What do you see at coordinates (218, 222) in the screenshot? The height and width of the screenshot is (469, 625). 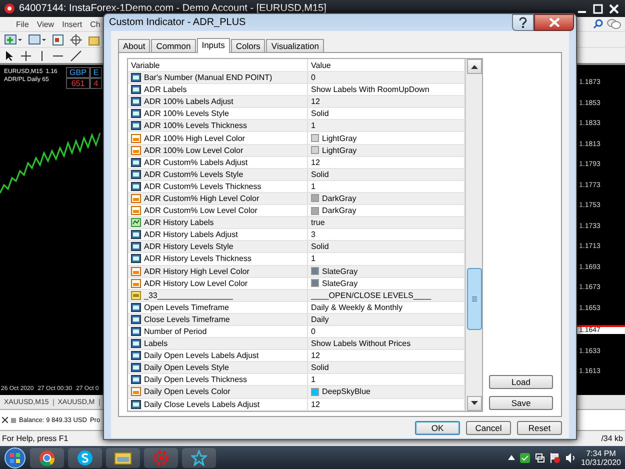 I see `variable-cell: ADR History Labels` at bounding box center [218, 222].